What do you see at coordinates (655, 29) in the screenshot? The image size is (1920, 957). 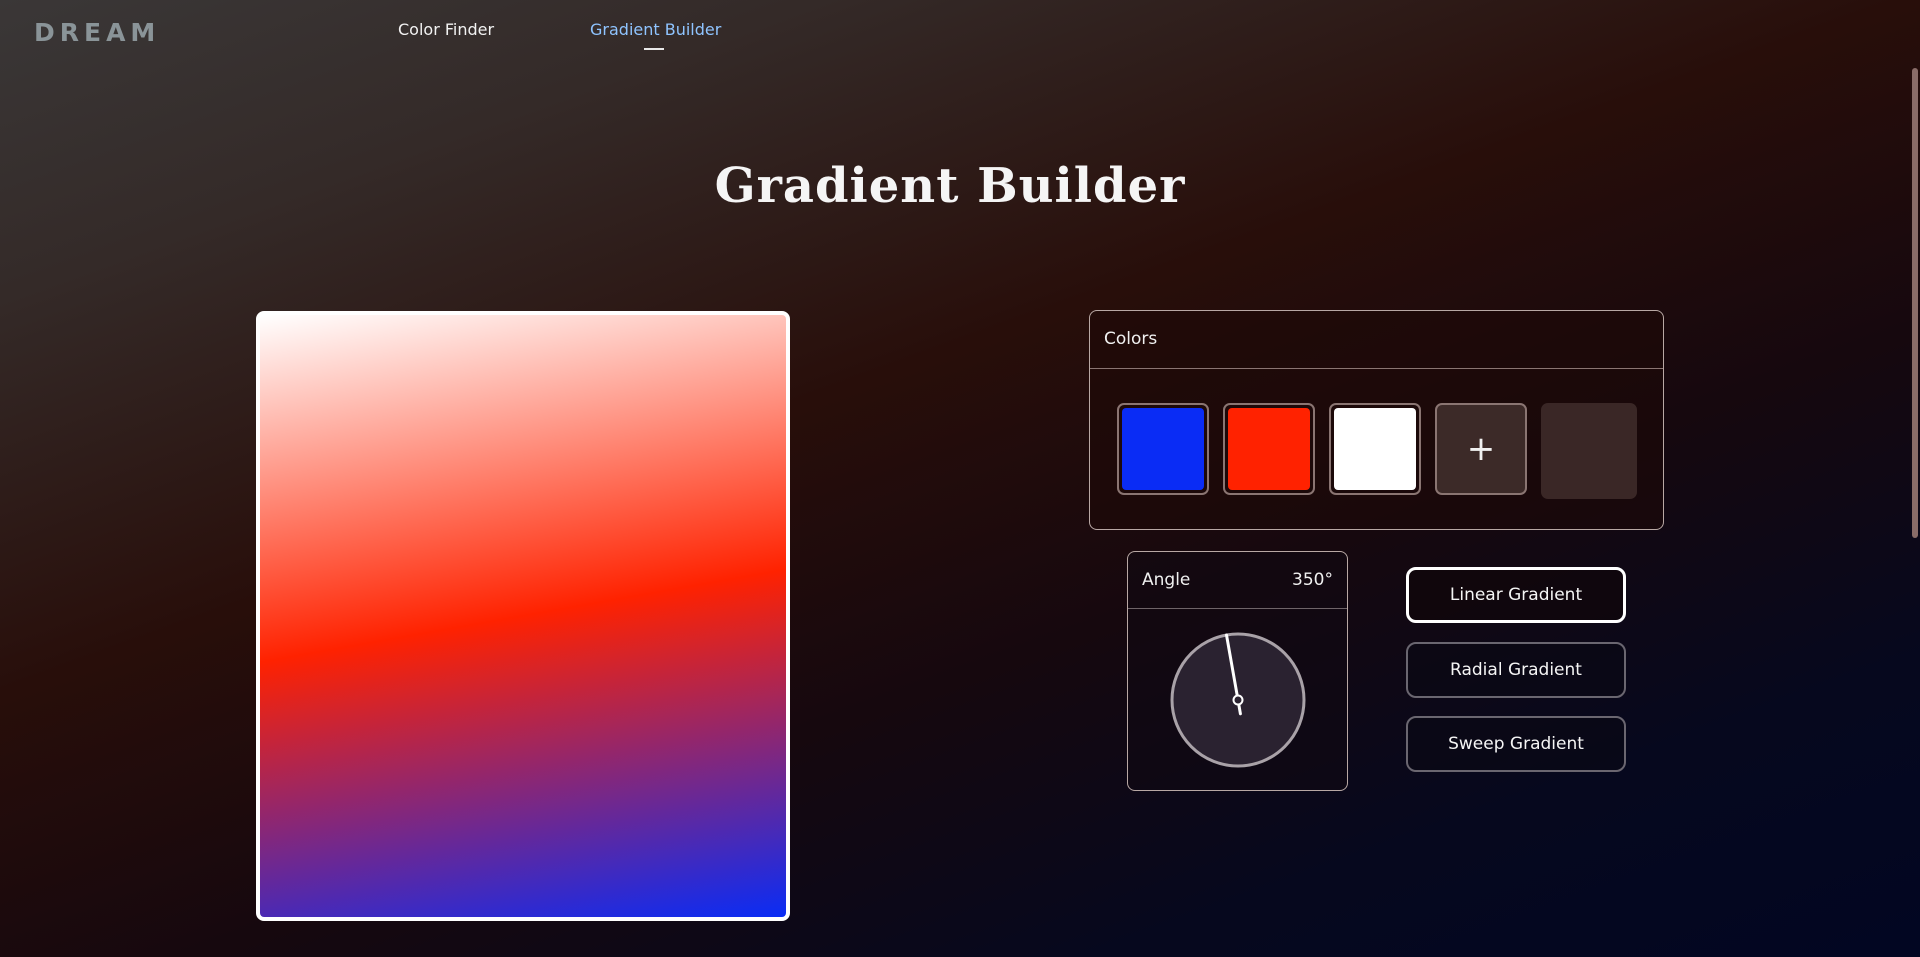 I see `nav-gradient-builder: Gradient Builder` at bounding box center [655, 29].